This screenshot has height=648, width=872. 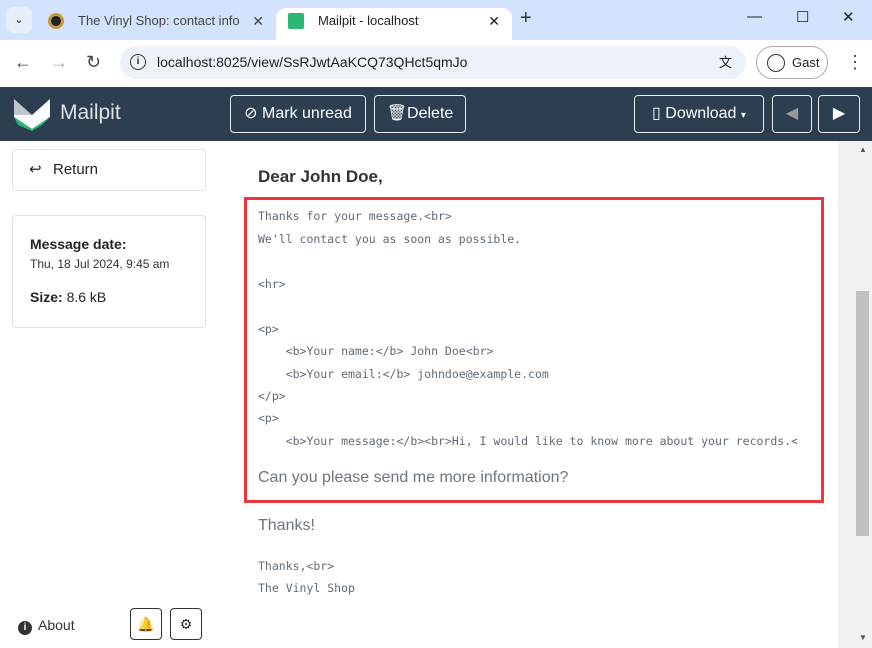 I want to click on about-link: i About, so click(x=46, y=626).